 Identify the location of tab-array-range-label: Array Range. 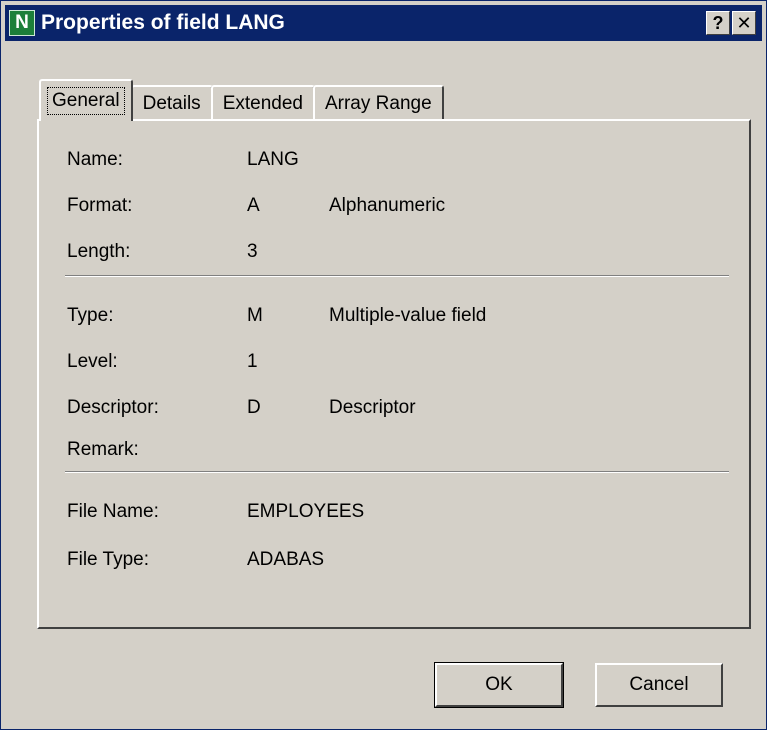
(378, 103).